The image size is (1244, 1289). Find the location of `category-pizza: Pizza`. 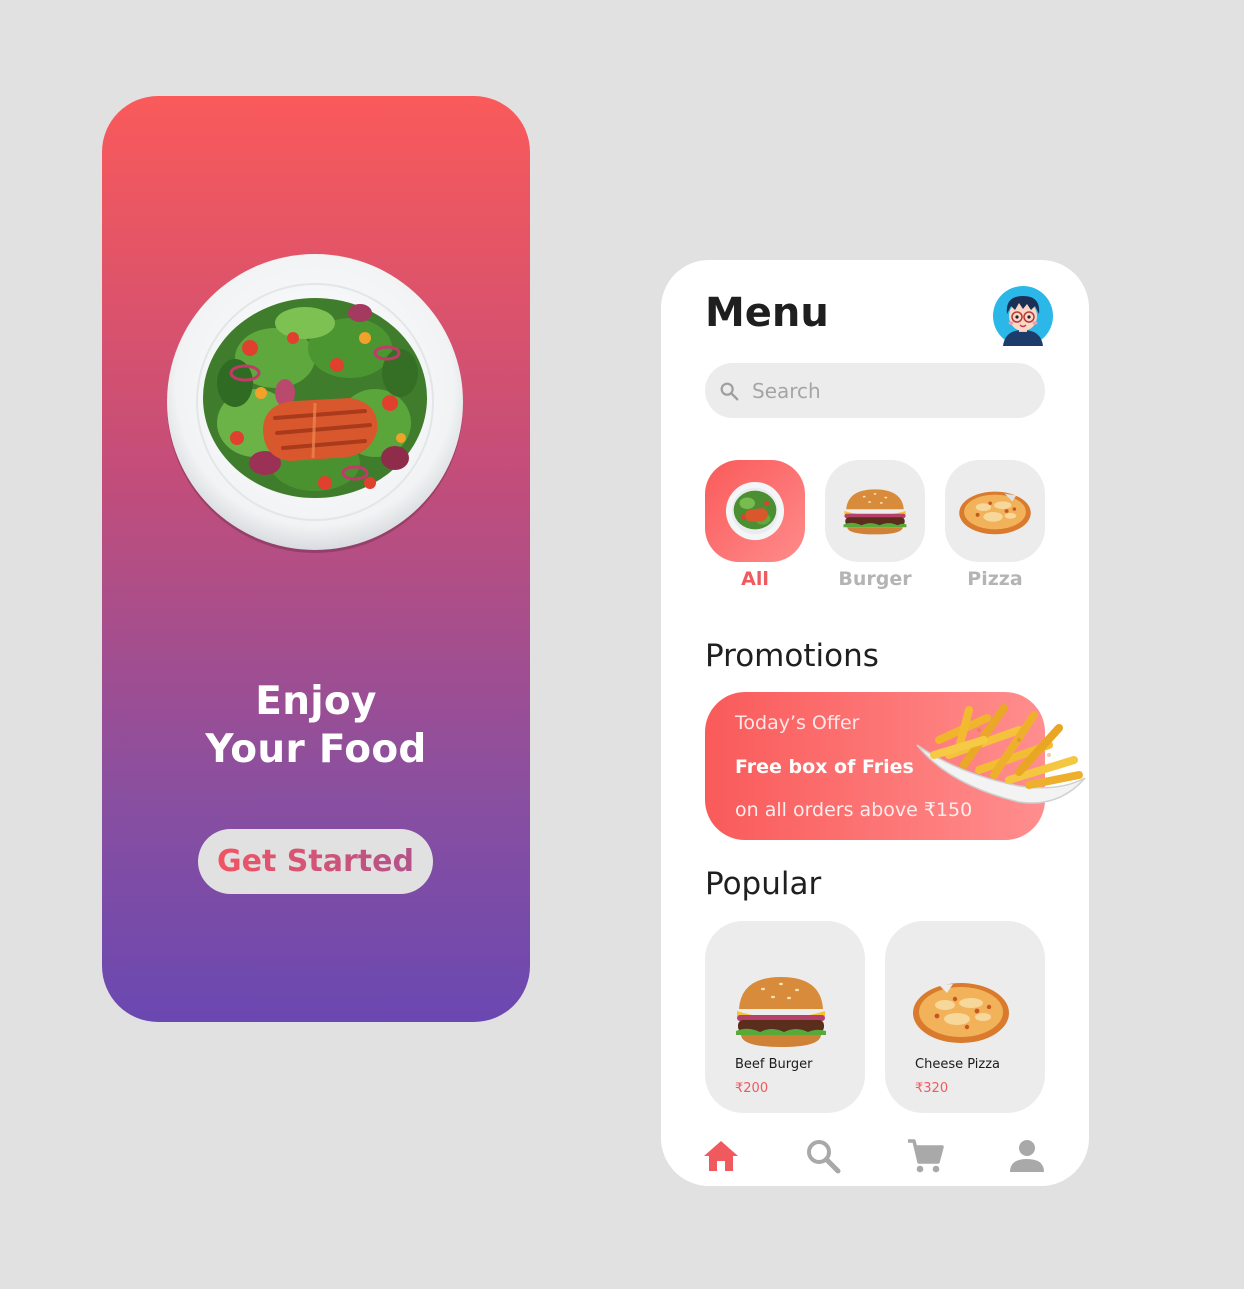

category-pizza: Pizza is located at coordinates (995, 525).